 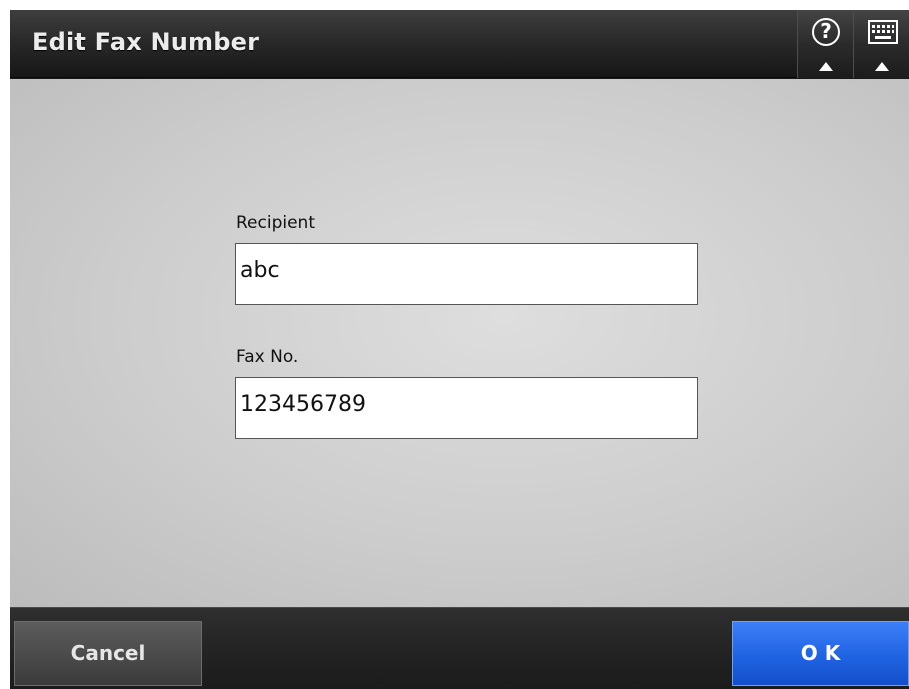 What do you see at coordinates (466, 274) in the screenshot?
I see `recipient-field: abc` at bounding box center [466, 274].